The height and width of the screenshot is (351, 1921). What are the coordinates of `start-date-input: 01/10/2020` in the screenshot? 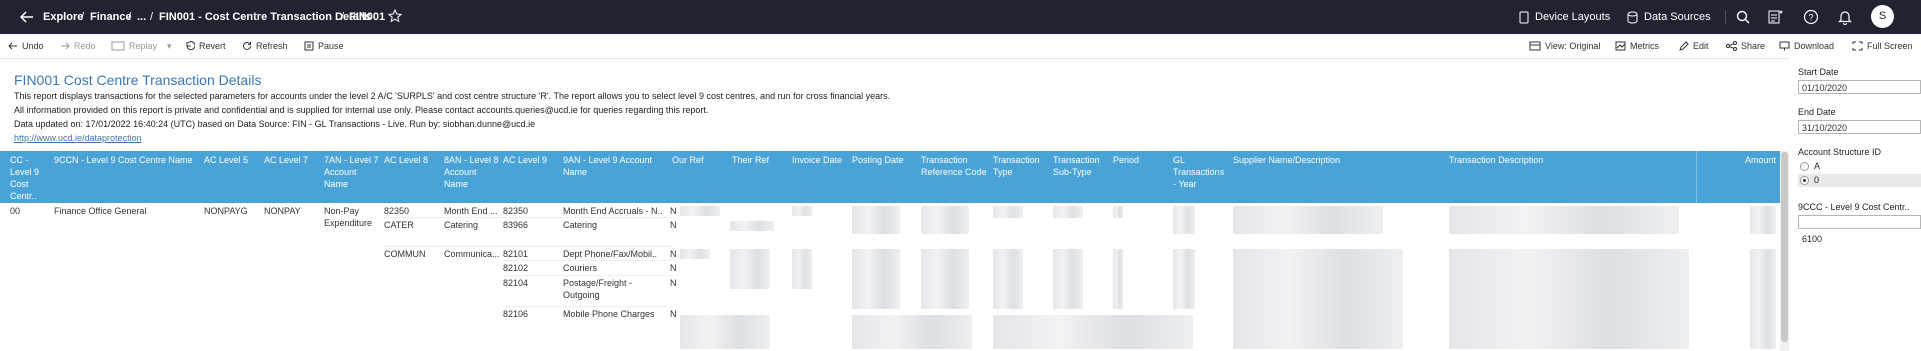 It's located at (1859, 87).